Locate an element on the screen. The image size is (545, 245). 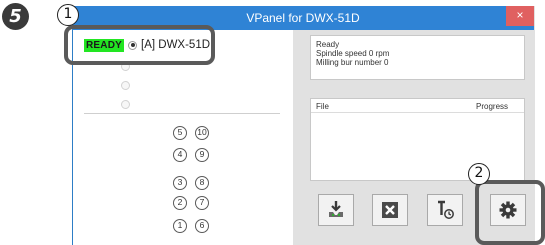
callout-number-2: 2 is located at coordinates (479, 174).